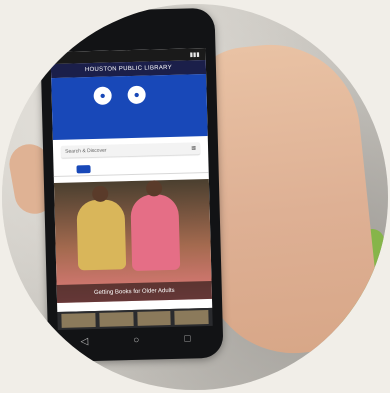 The width and height of the screenshot is (390, 393). Describe the element at coordinates (131, 168) in the screenshot. I see `tab-bar` at that location.